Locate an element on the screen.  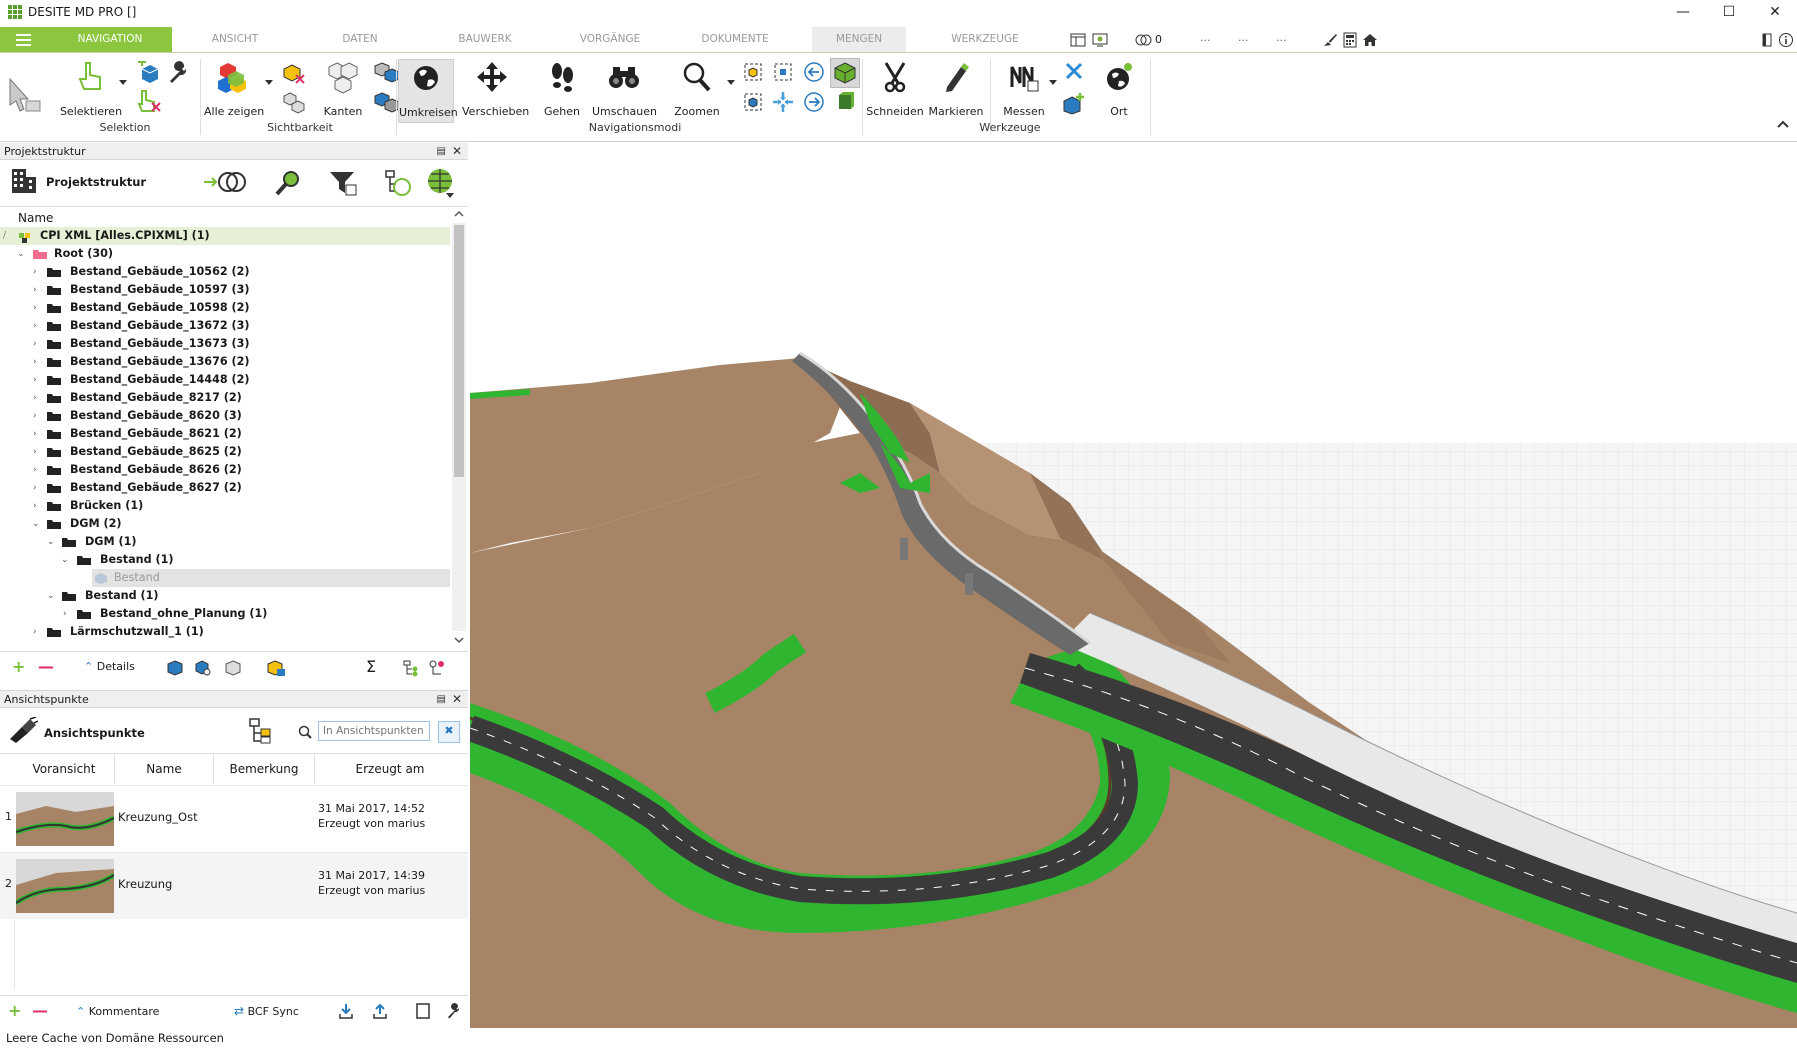
link-nodes-icon is located at coordinates (437, 668).